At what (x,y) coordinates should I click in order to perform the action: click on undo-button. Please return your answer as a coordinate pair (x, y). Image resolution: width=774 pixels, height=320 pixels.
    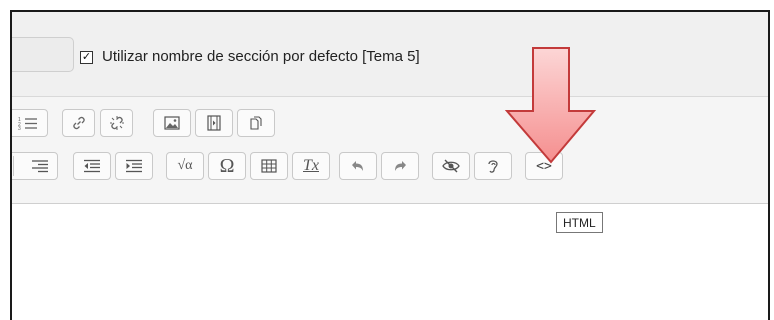
    Looking at the image, I should click on (358, 166).